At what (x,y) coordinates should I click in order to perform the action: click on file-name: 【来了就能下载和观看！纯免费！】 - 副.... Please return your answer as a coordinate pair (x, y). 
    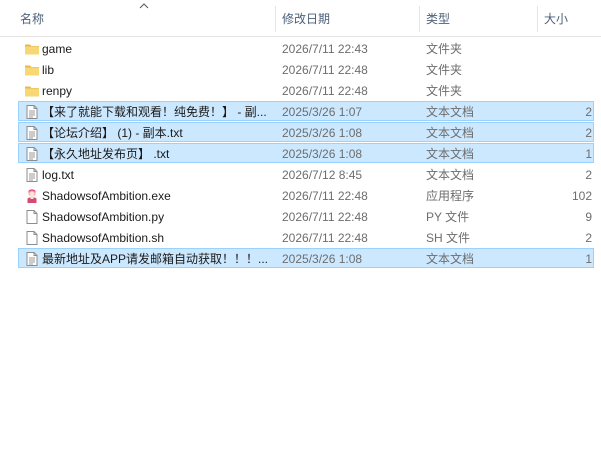
    Looking at the image, I should click on (154, 112).